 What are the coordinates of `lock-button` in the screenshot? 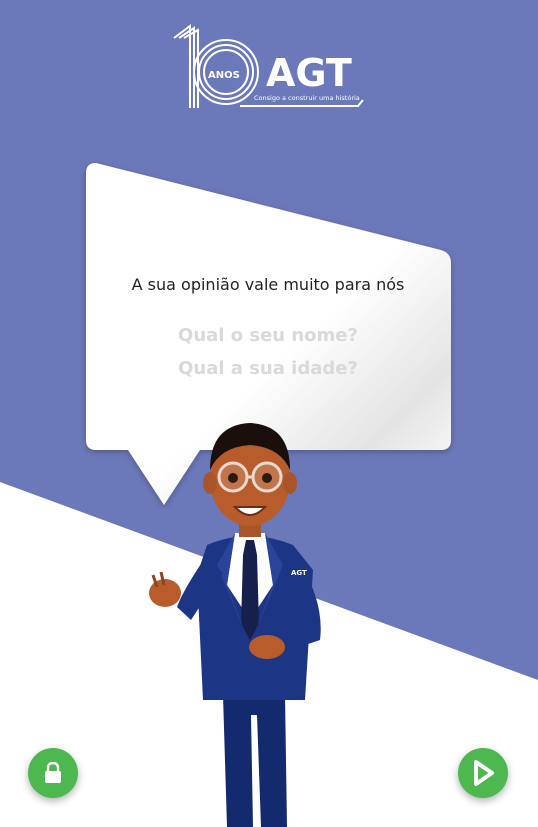 It's located at (53, 773).